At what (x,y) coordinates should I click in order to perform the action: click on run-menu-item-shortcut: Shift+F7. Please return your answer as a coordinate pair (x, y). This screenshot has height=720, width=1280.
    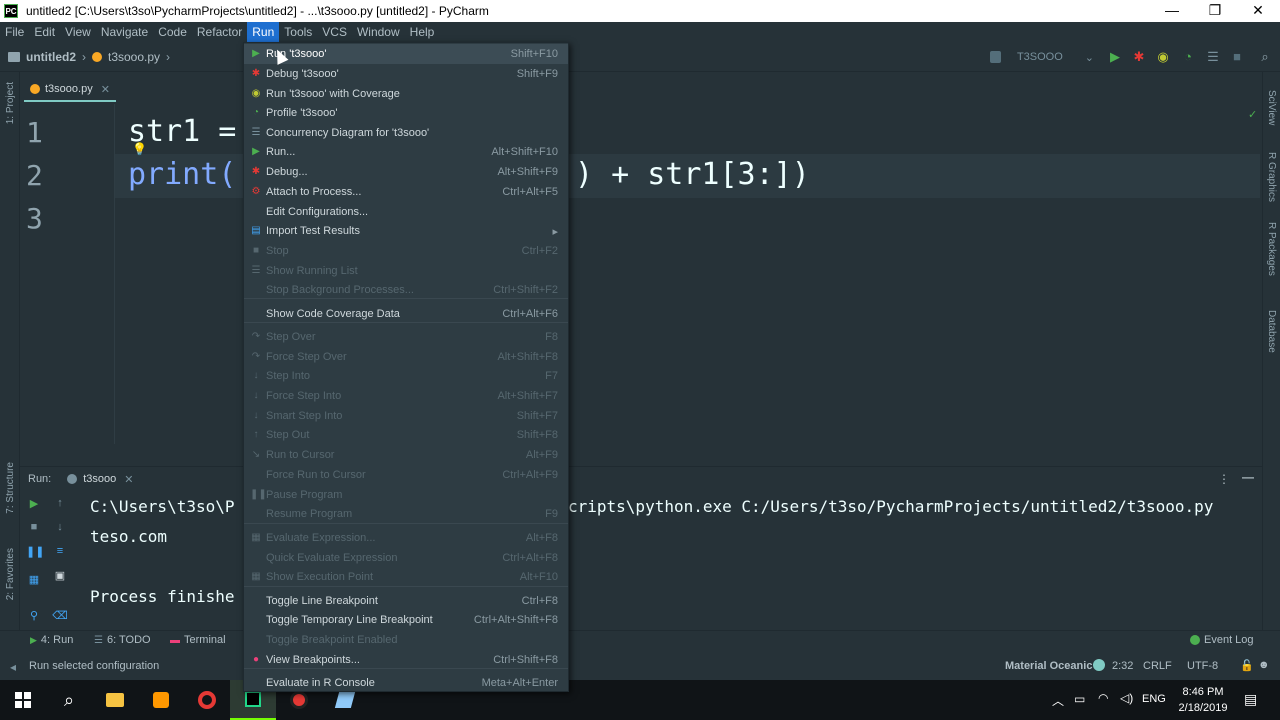
    Looking at the image, I should click on (537, 416).